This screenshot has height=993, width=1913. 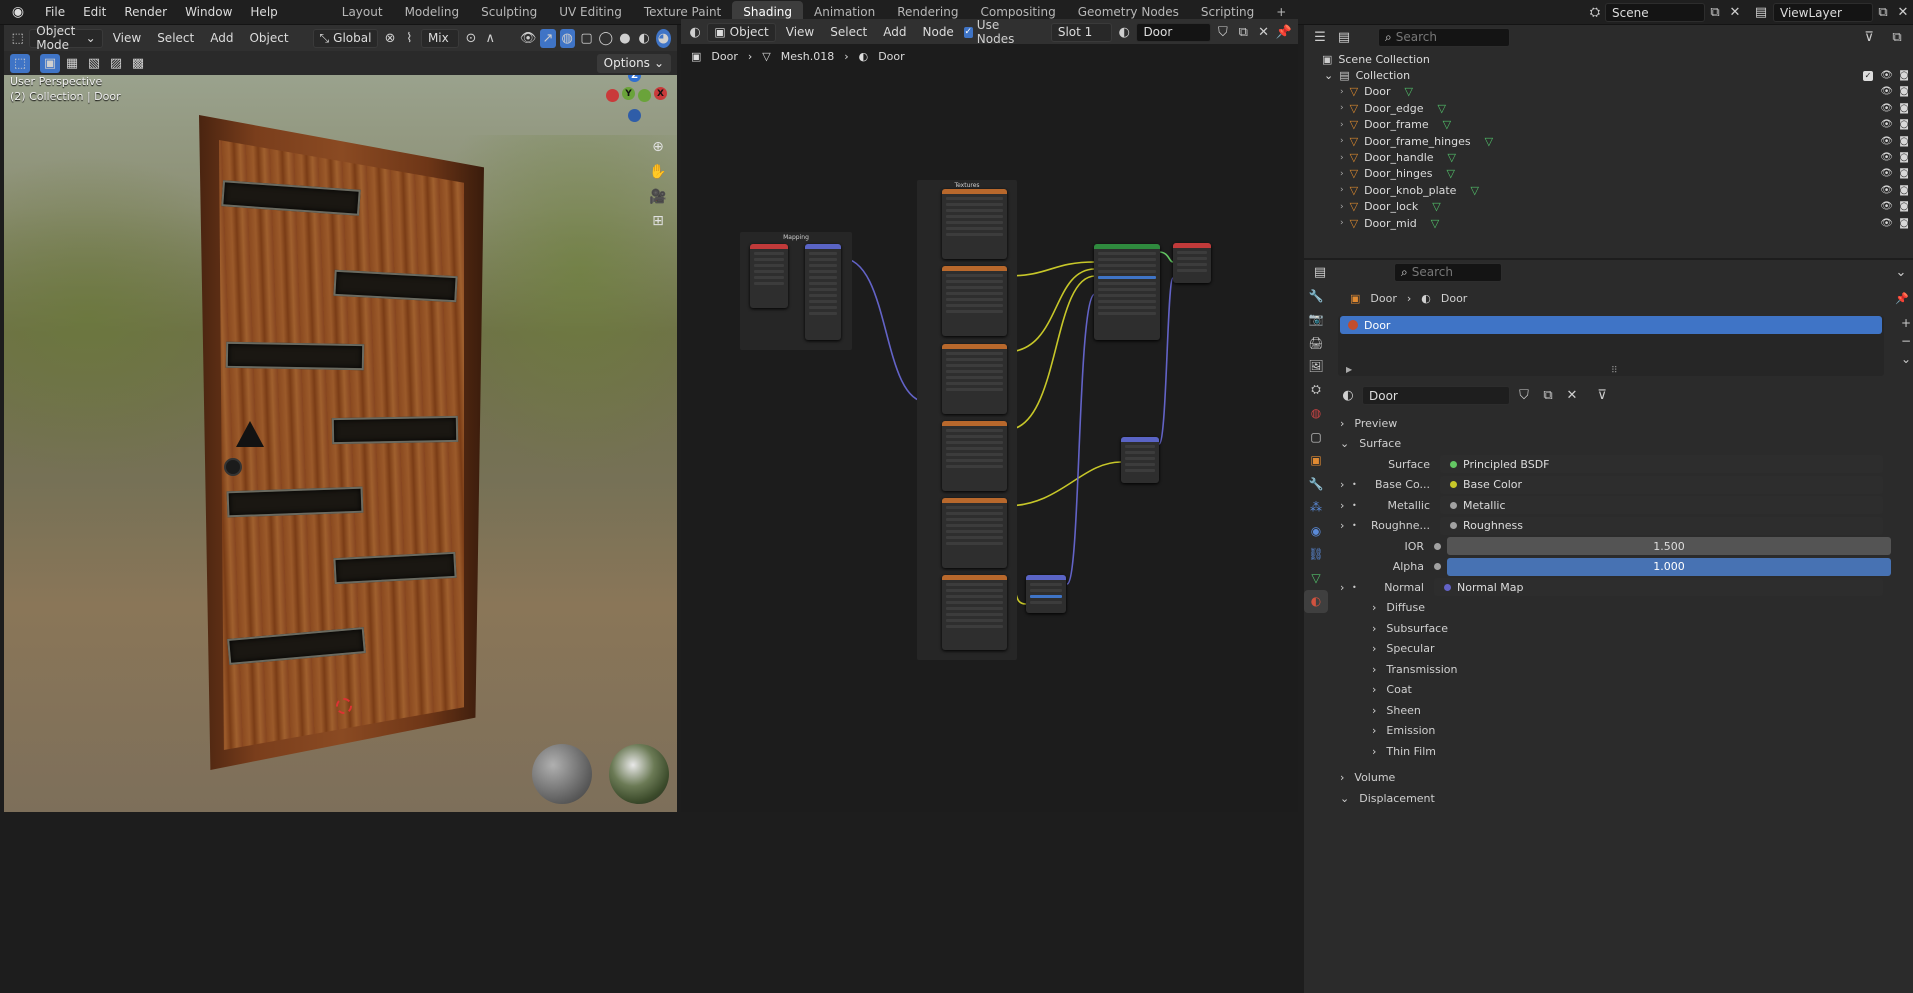 What do you see at coordinates (1623, 798) in the screenshot?
I see `panel-displacement: ⌄ Displacement` at bounding box center [1623, 798].